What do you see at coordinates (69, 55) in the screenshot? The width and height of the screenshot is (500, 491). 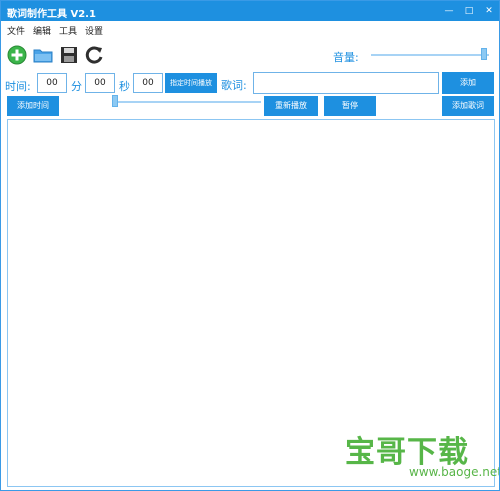 I see `save-icon` at bounding box center [69, 55].